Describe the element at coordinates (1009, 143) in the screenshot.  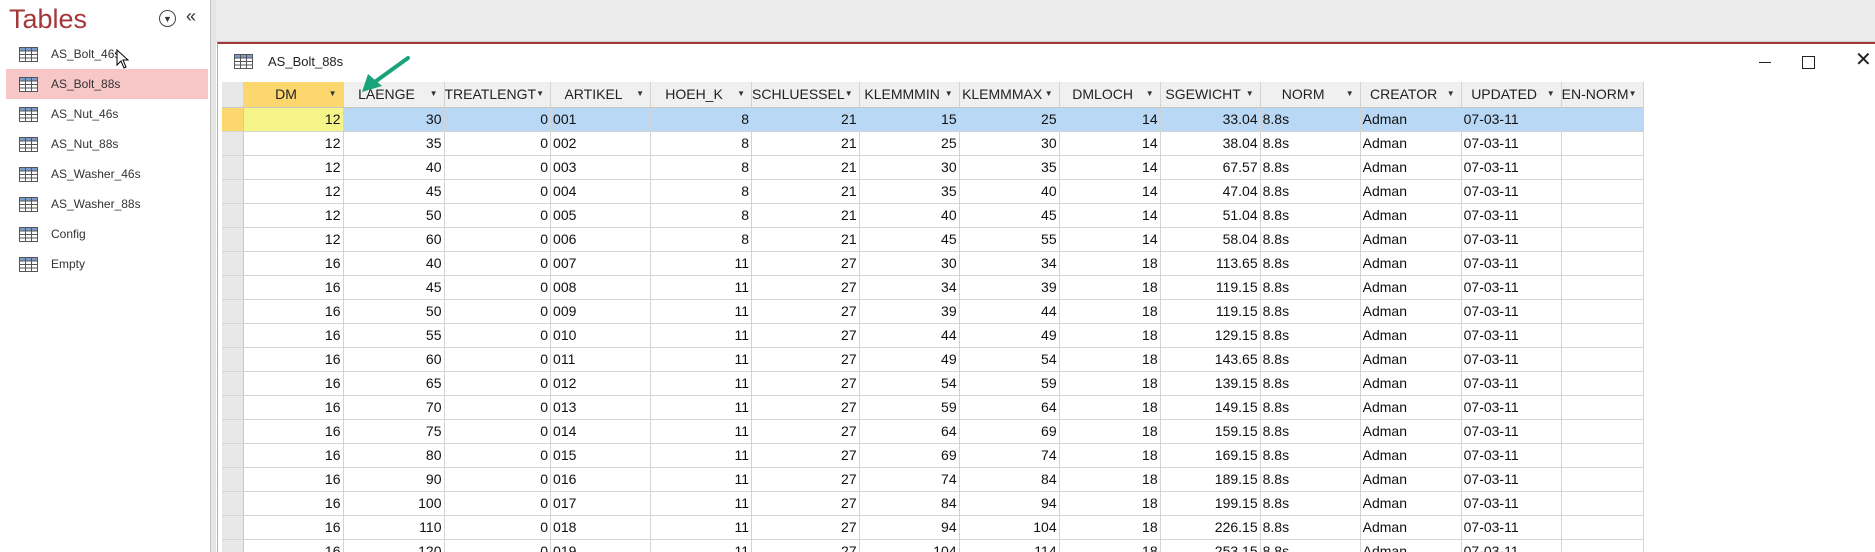
I see `table-cell: 30` at that location.